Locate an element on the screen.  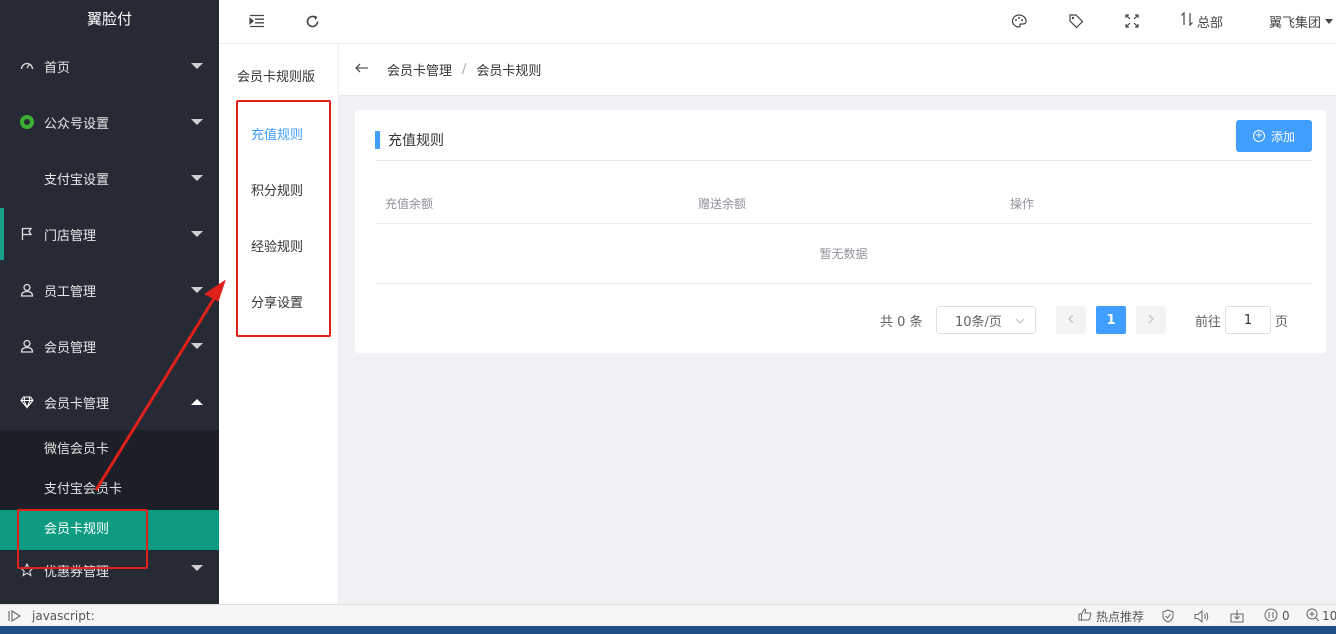
annotation-arrow is located at coordinates (160, 385).